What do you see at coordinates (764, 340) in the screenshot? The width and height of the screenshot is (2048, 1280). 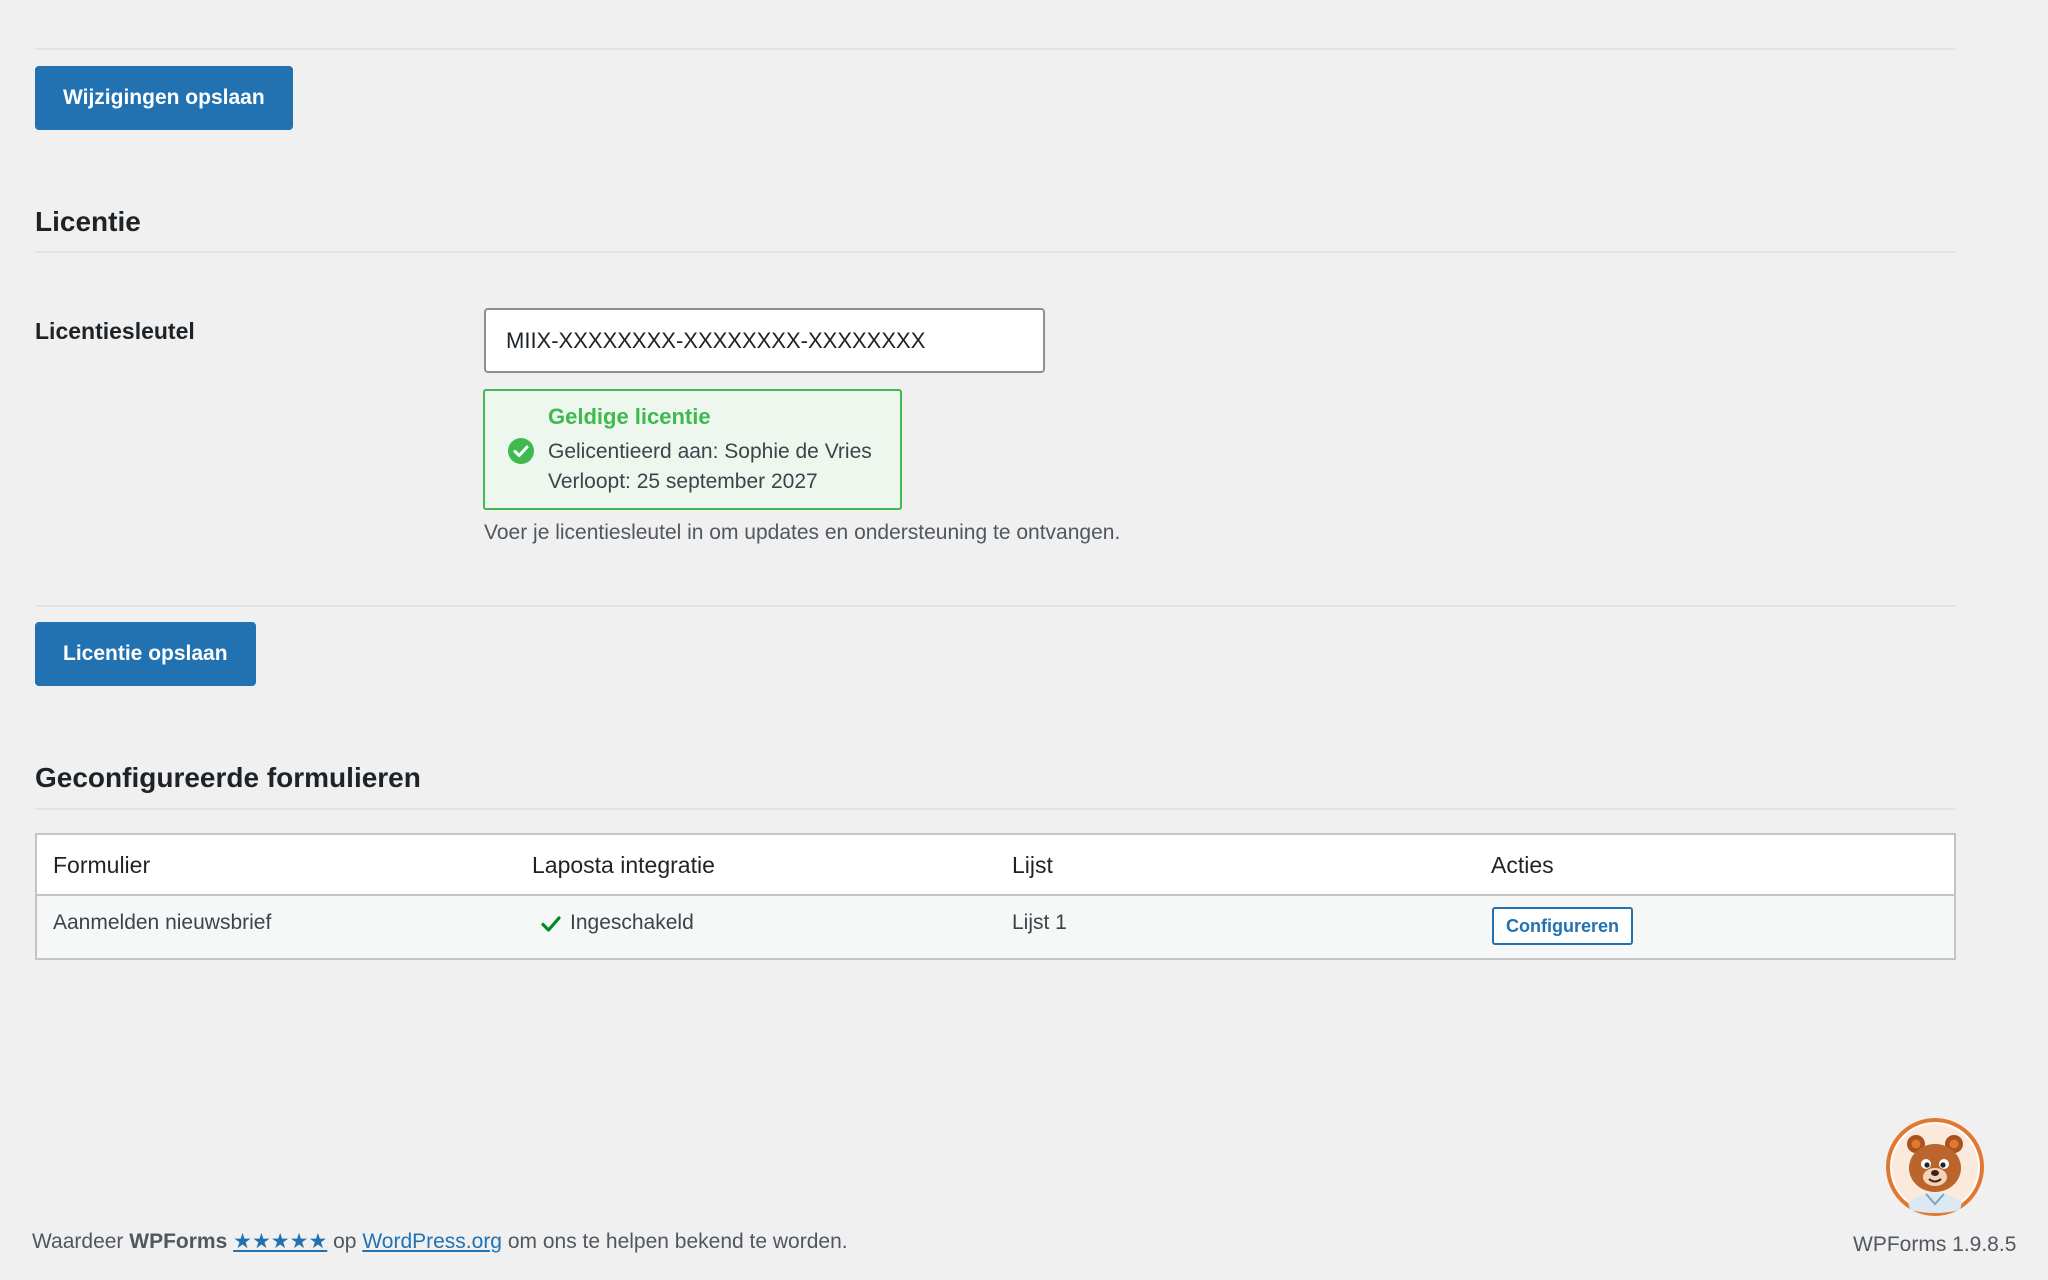 I see `license-key-input` at bounding box center [764, 340].